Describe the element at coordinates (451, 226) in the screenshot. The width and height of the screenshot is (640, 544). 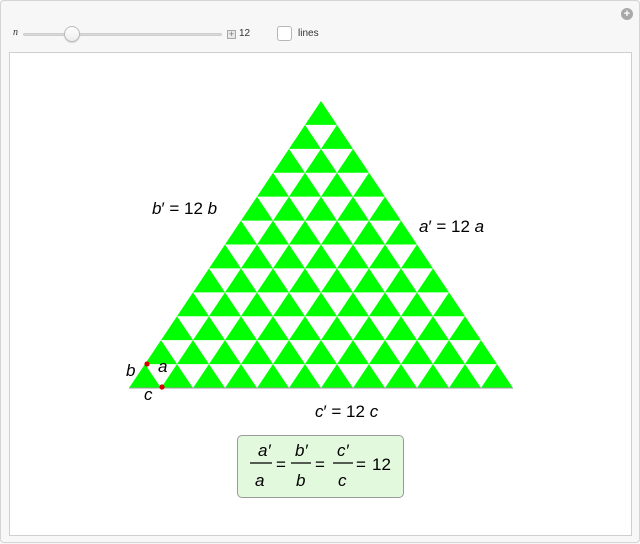
I see `label-a-prime: a′ = 12 a` at that location.